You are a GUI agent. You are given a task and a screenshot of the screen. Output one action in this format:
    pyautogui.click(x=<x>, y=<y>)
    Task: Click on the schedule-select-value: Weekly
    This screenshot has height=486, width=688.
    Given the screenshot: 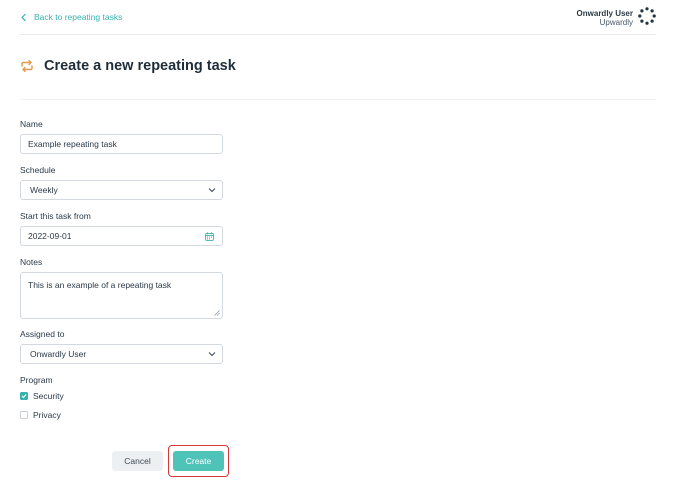 What is the action you would take?
    pyautogui.click(x=44, y=190)
    